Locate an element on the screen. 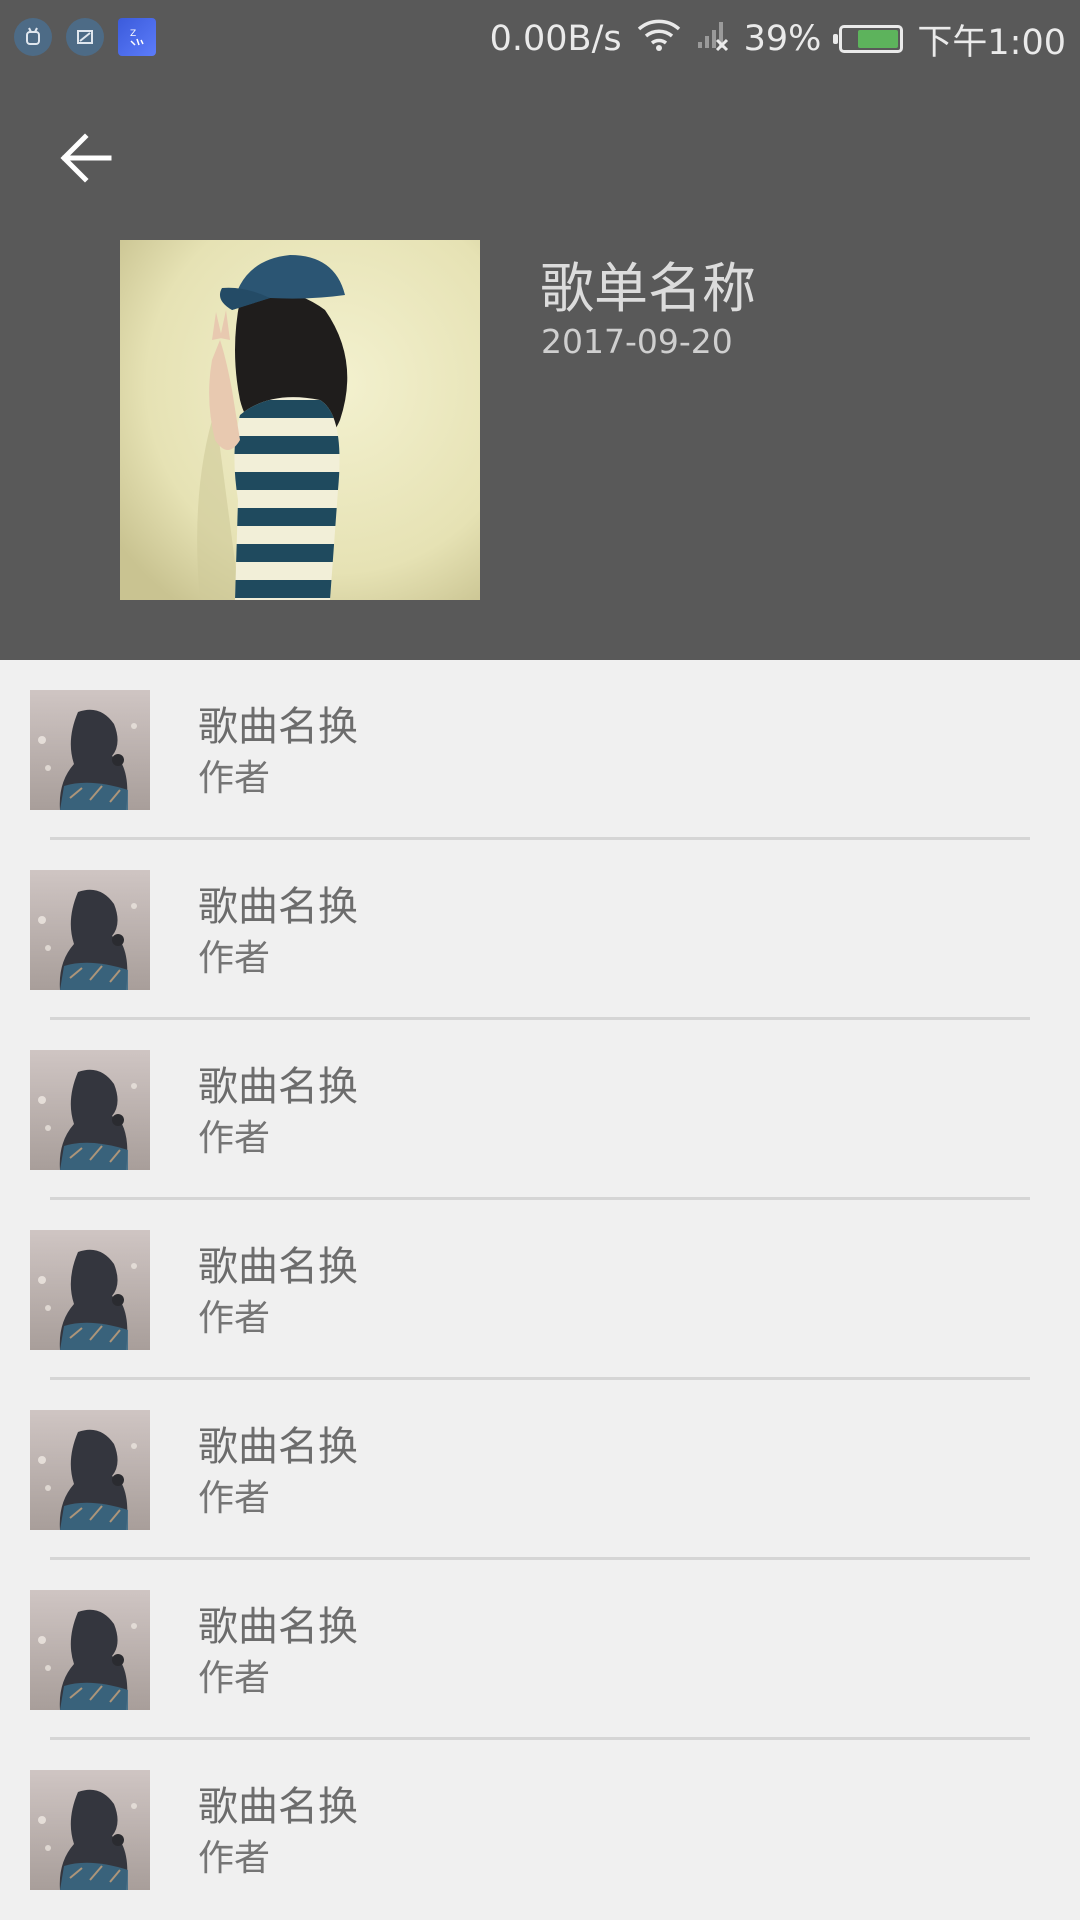 The image size is (1080, 1920). status-indicators: 0.00B/s 39% 下午1:00 is located at coordinates (778, 39).